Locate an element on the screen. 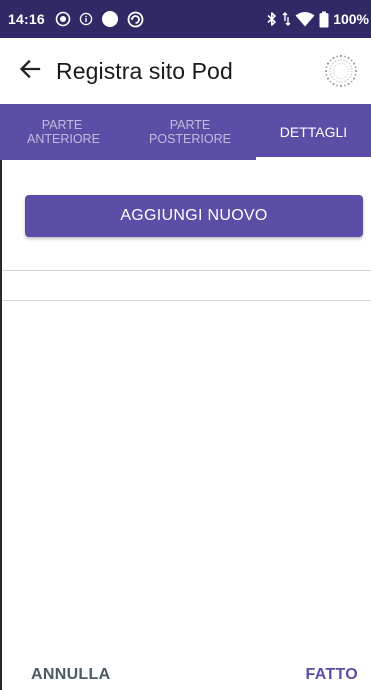 This screenshot has height=690, width=371. battery-level: 100% is located at coordinates (351, 19).